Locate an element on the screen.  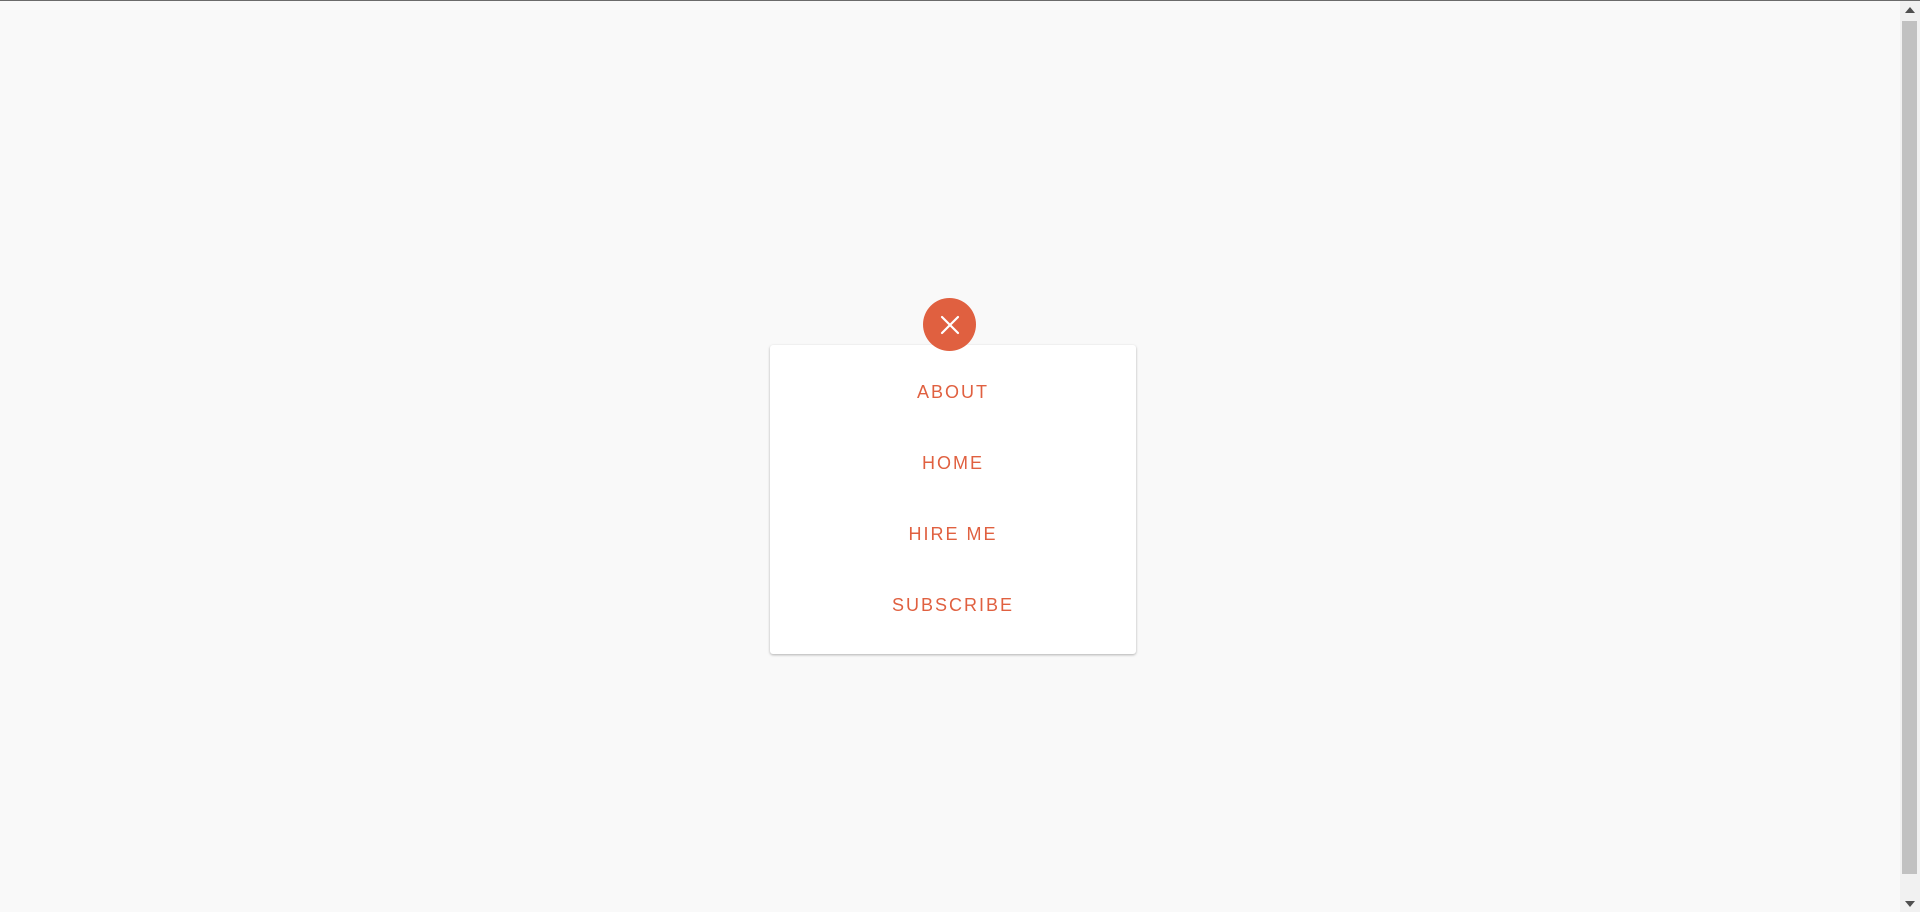
close-icon is located at coordinates (949, 324).